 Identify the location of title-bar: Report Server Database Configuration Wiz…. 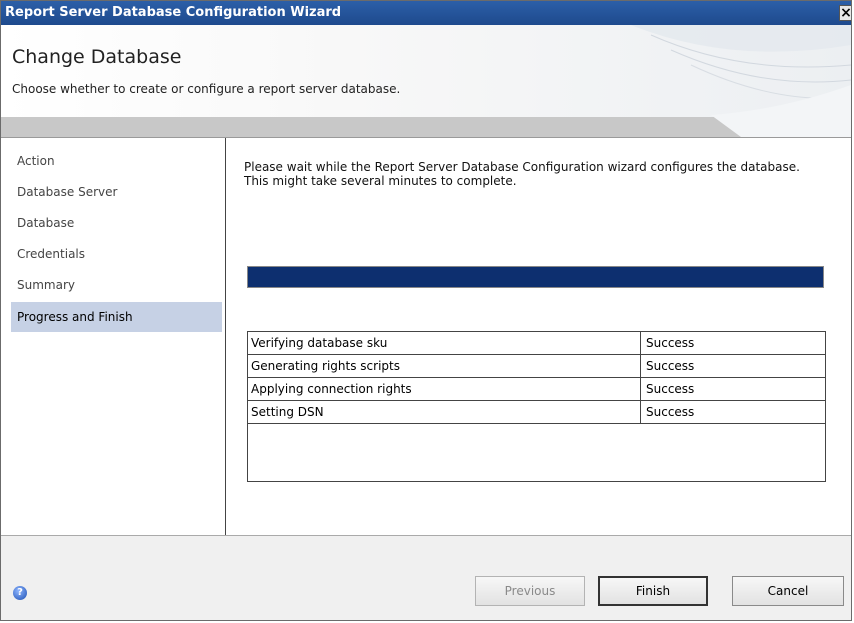
(426, 13).